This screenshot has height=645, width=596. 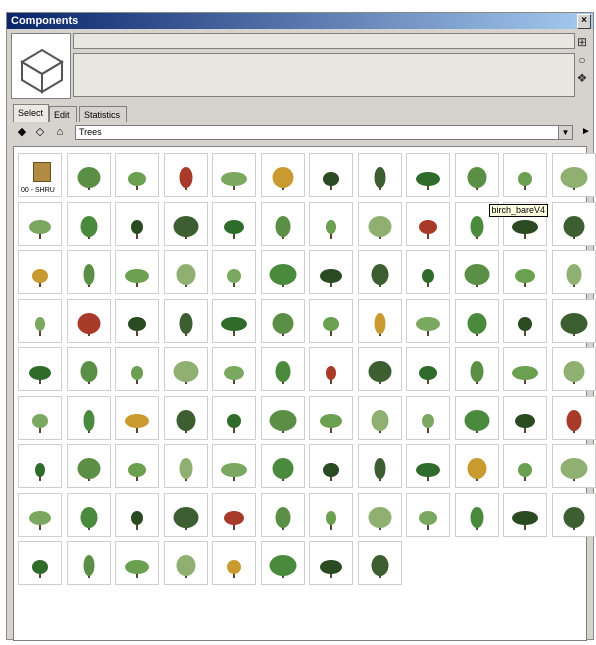 I want to click on back-arrow-icon: ◆, so click(x=22, y=132).